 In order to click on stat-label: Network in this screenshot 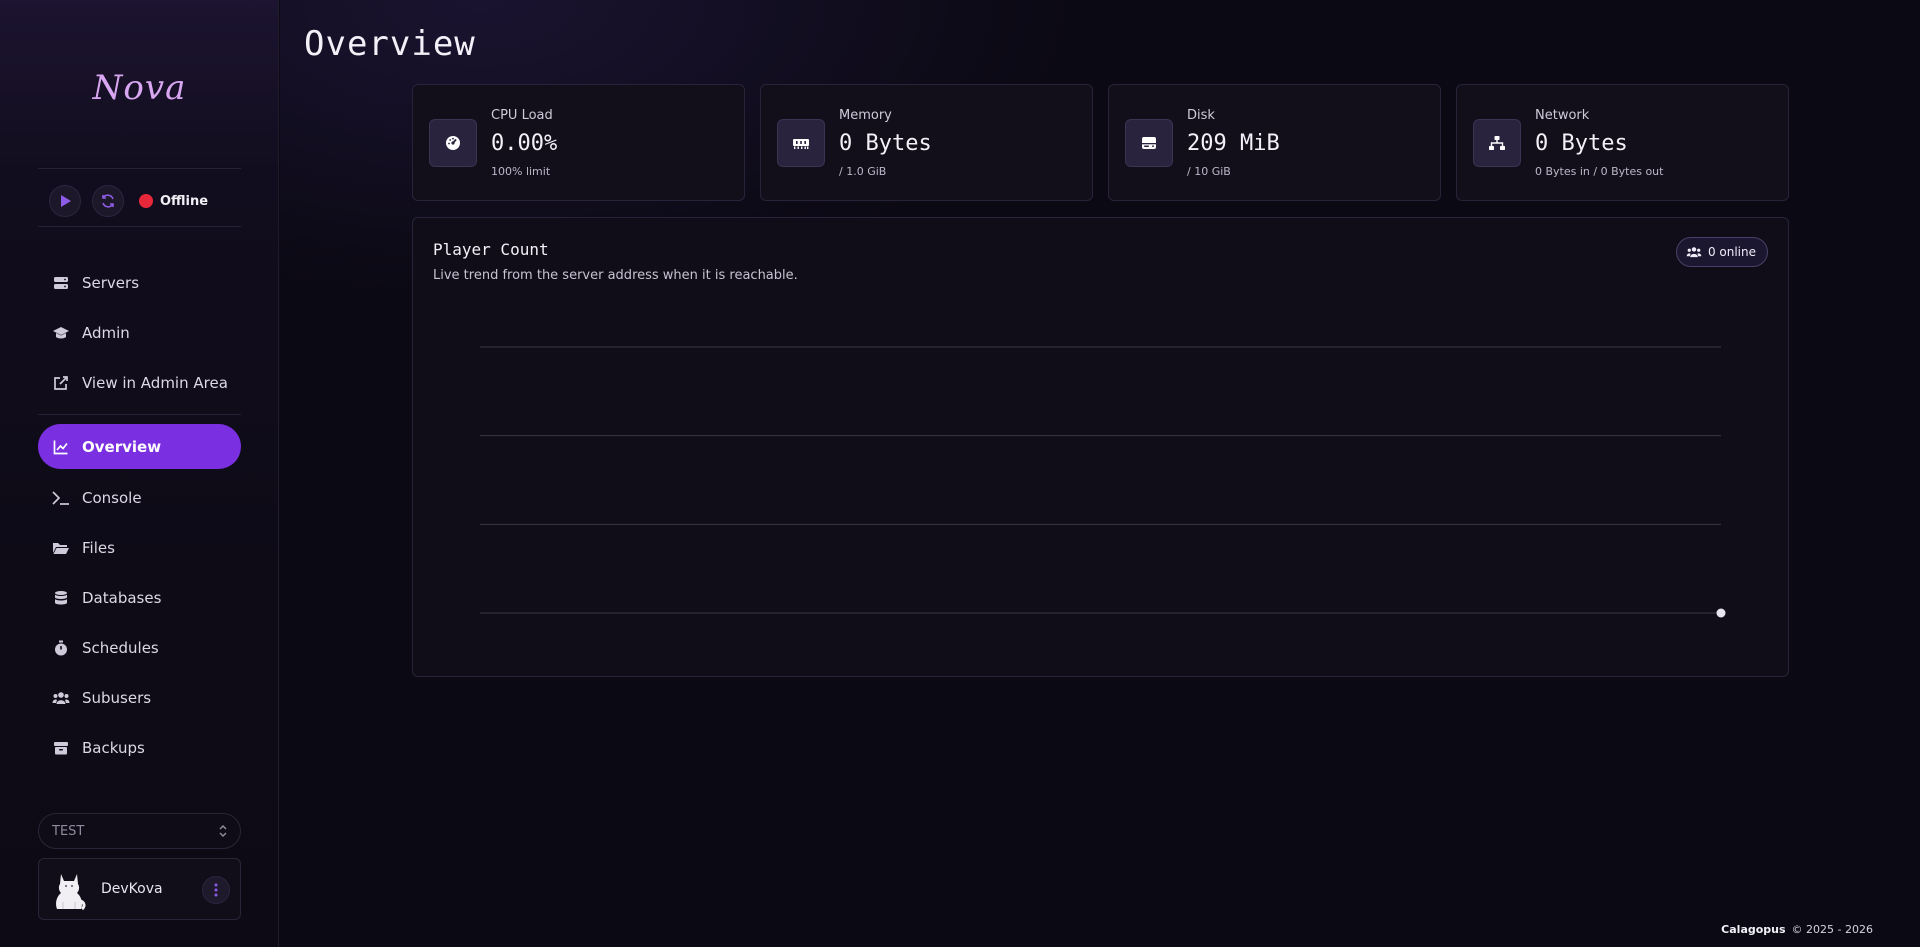, I will do `click(1562, 115)`.